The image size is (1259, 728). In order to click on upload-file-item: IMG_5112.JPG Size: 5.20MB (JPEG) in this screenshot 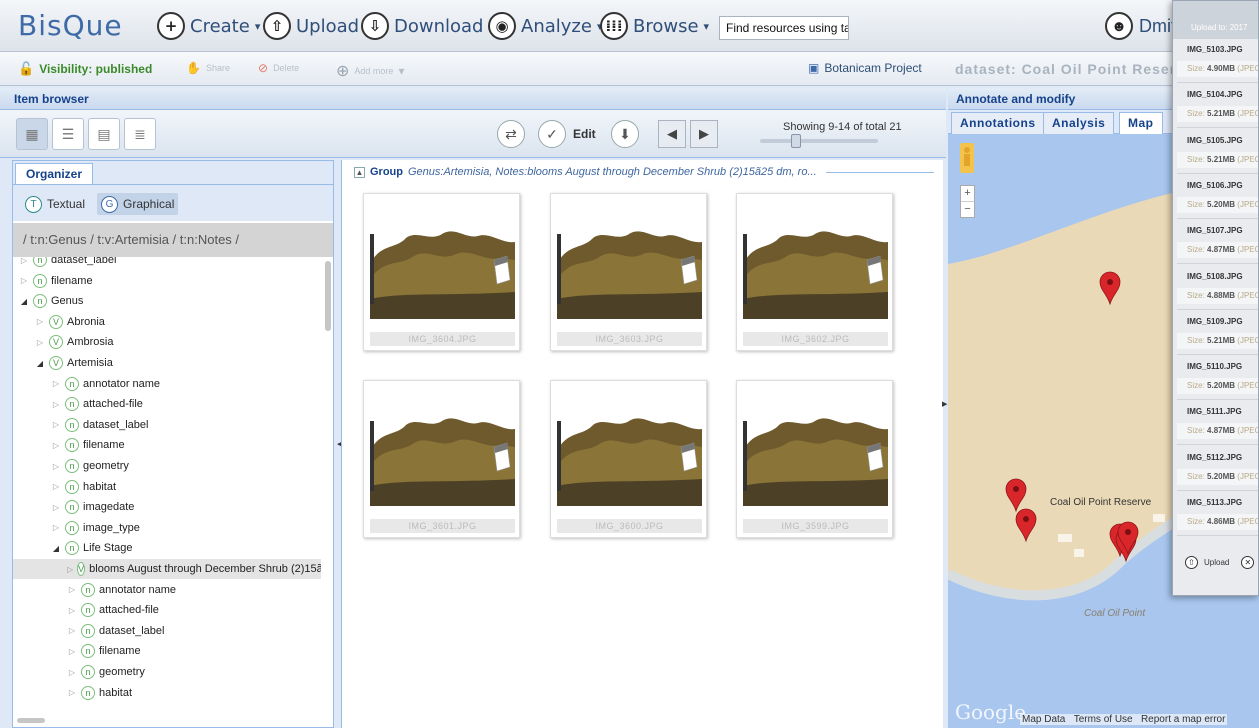, I will do `click(1217, 469)`.